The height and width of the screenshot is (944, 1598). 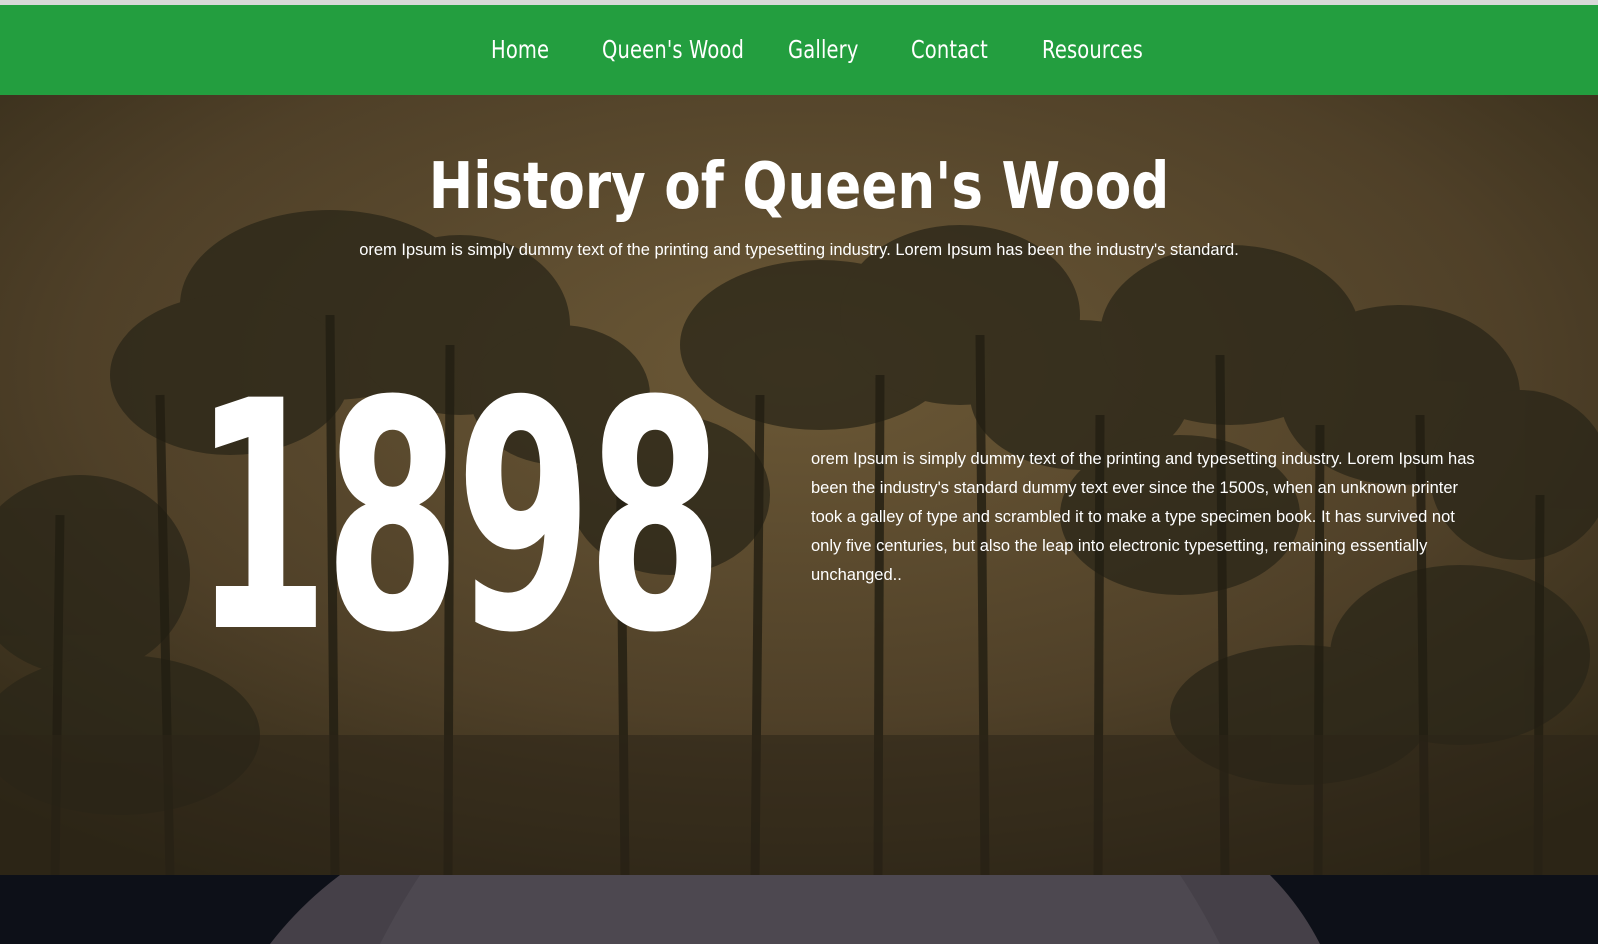 I want to click on year-display: 1898, so click(x=458, y=518).